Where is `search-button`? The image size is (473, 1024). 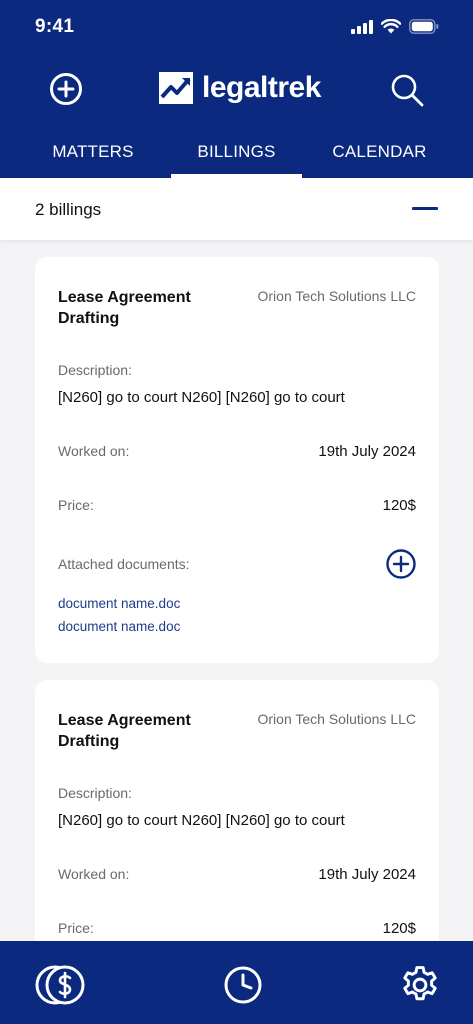 search-button is located at coordinates (407, 90).